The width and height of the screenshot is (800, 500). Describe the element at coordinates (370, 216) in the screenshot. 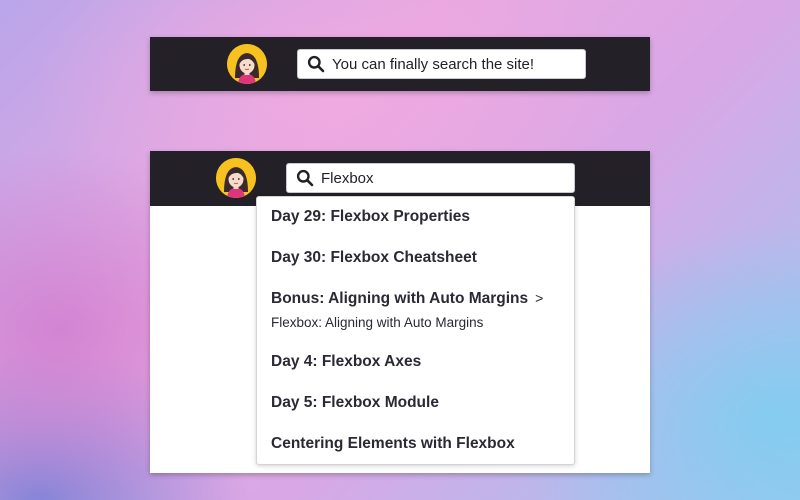

I see `search-result-title: Day 29: Flexbox Properties` at that location.